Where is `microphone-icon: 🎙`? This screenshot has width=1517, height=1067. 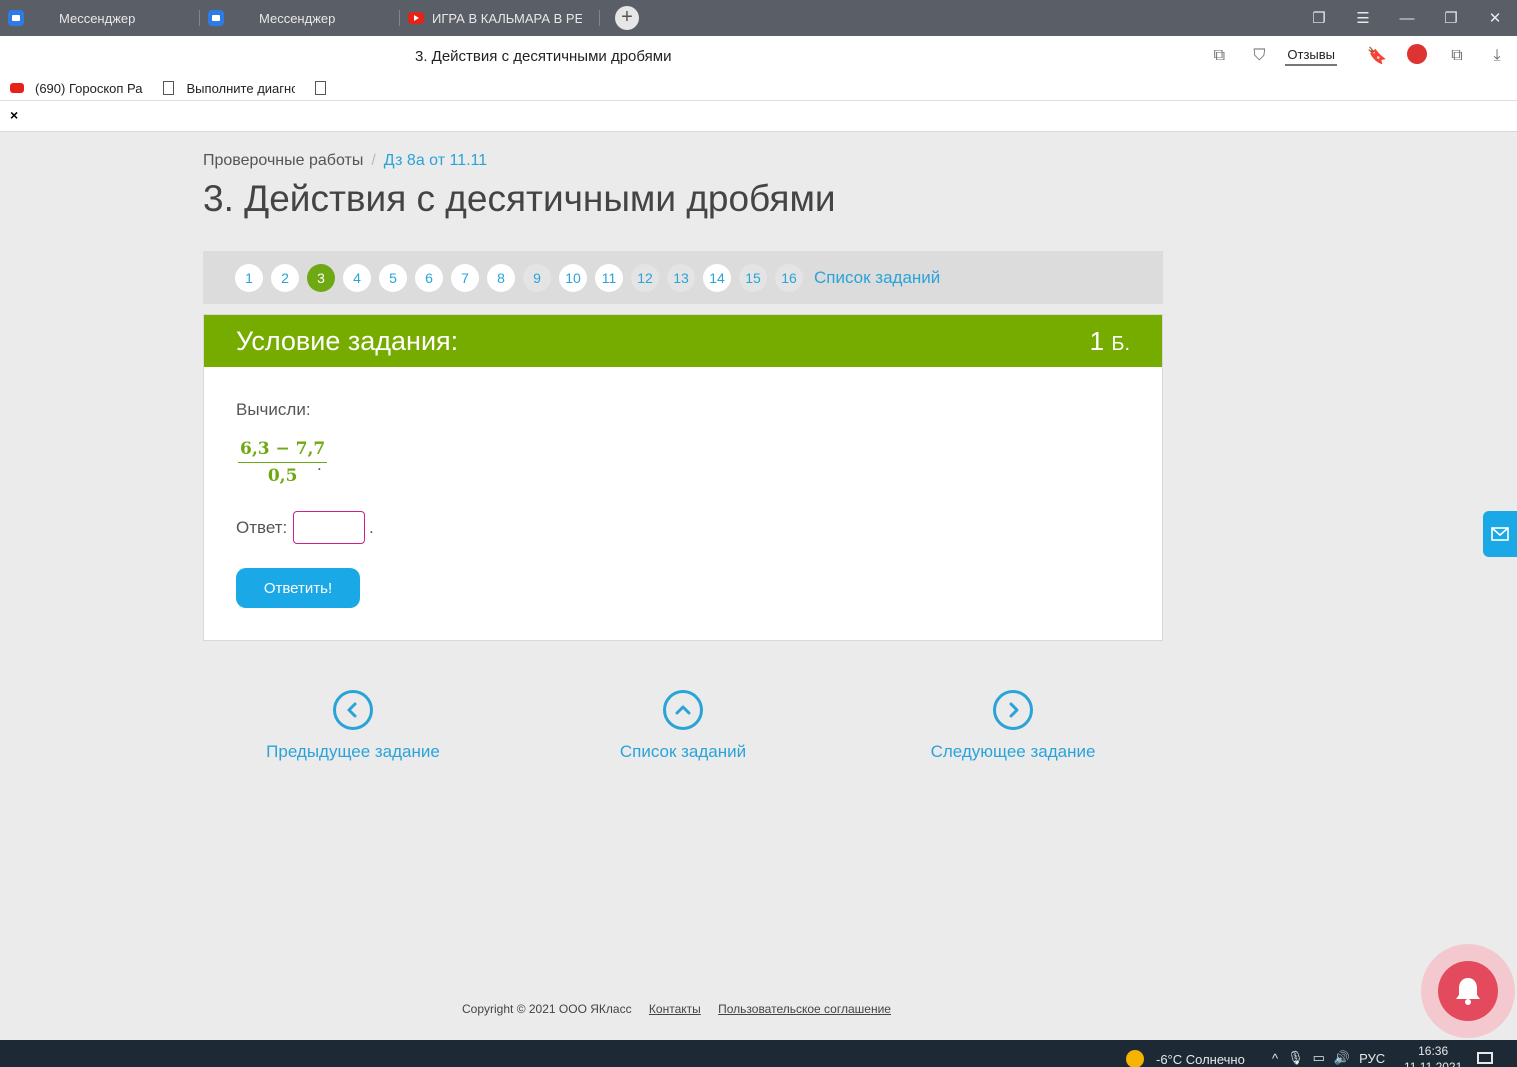
microphone-icon: 🎙 is located at coordinates (1295, 1058).